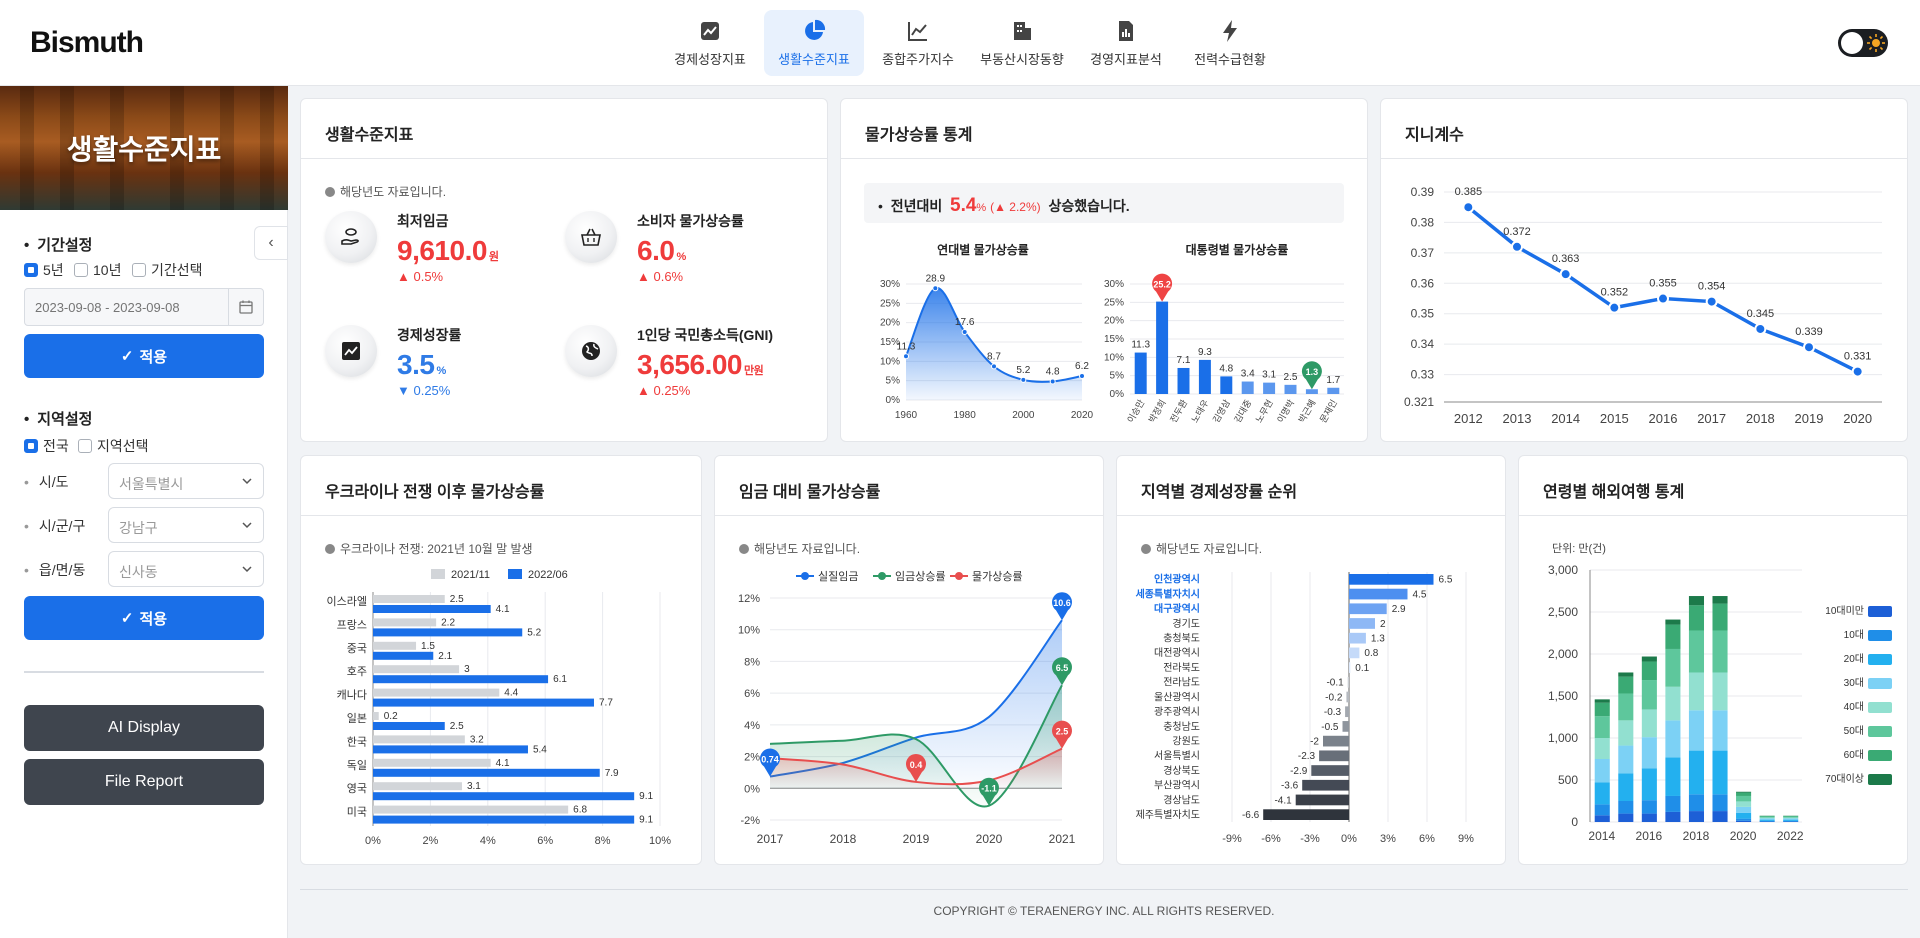 The height and width of the screenshot is (938, 1920). Describe the element at coordinates (245, 307) in the screenshot. I see `calendar-icon` at that location.